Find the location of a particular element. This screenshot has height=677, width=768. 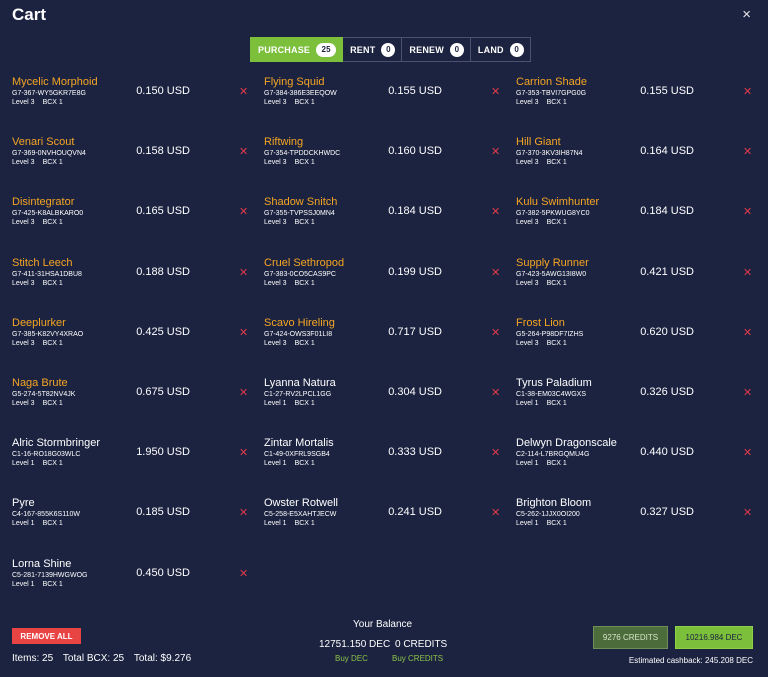

tab-rent: RENT 0 is located at coordinates (373, 49).